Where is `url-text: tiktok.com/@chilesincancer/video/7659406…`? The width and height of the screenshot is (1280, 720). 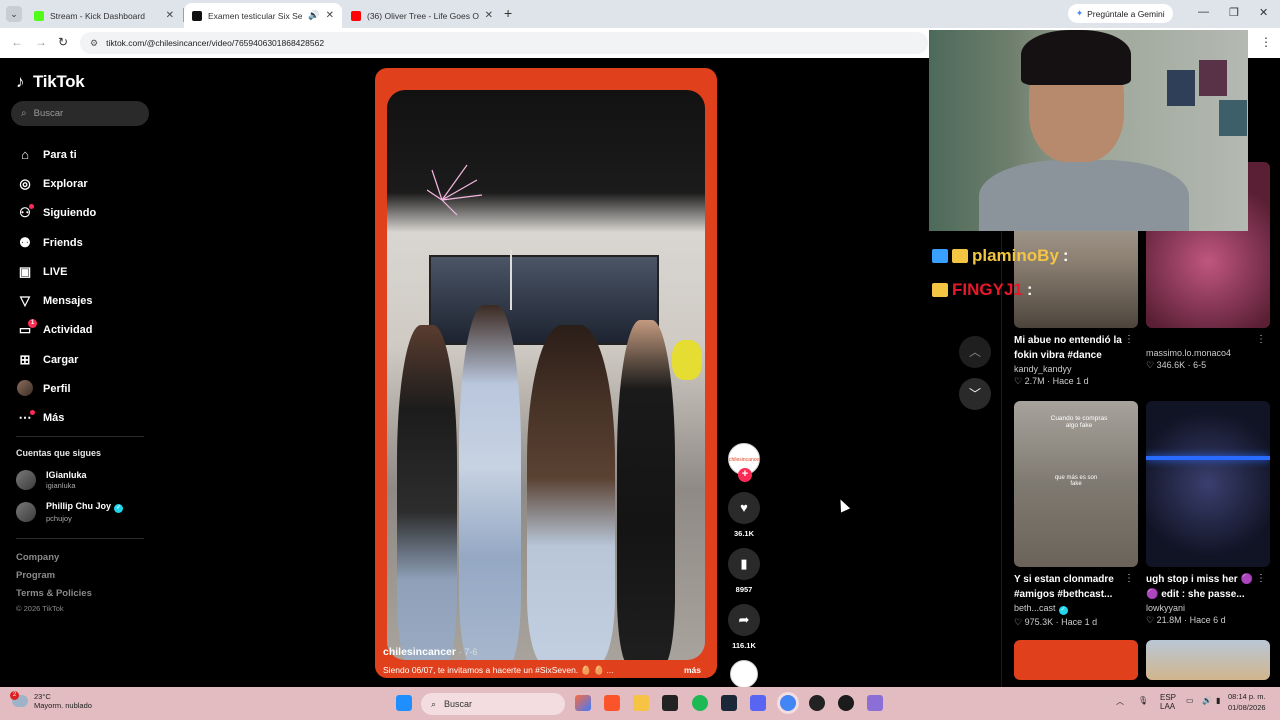 url-text: tiktok.com/@chilesincancer/video/7659406… is located at coordinates (215, 43).